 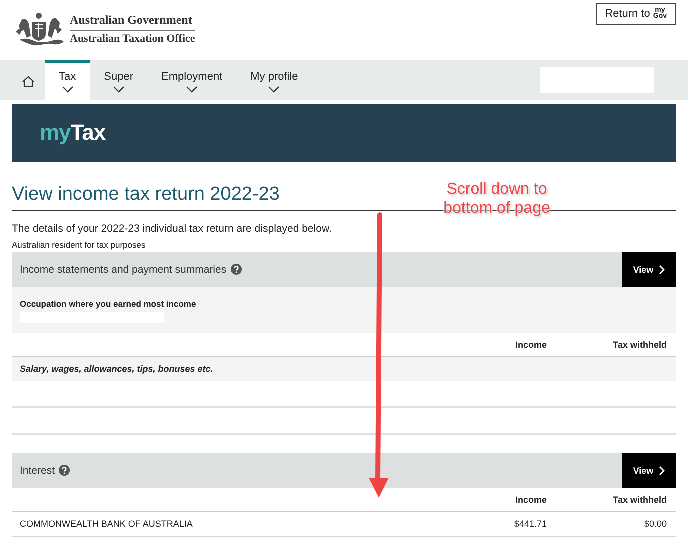 I want to click on brand-logo: myTax, so click(x=73, y=133).